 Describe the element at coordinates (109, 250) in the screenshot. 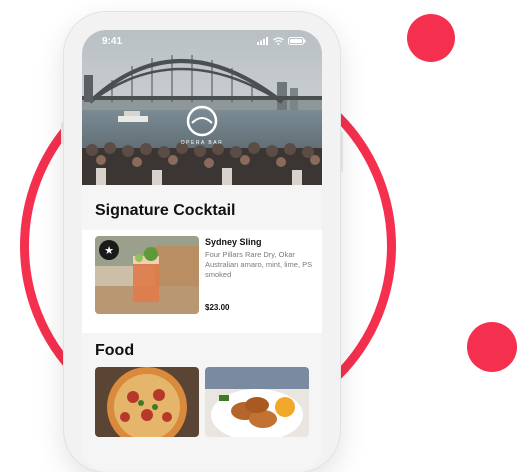

I see `star-icon: ★` at that location.